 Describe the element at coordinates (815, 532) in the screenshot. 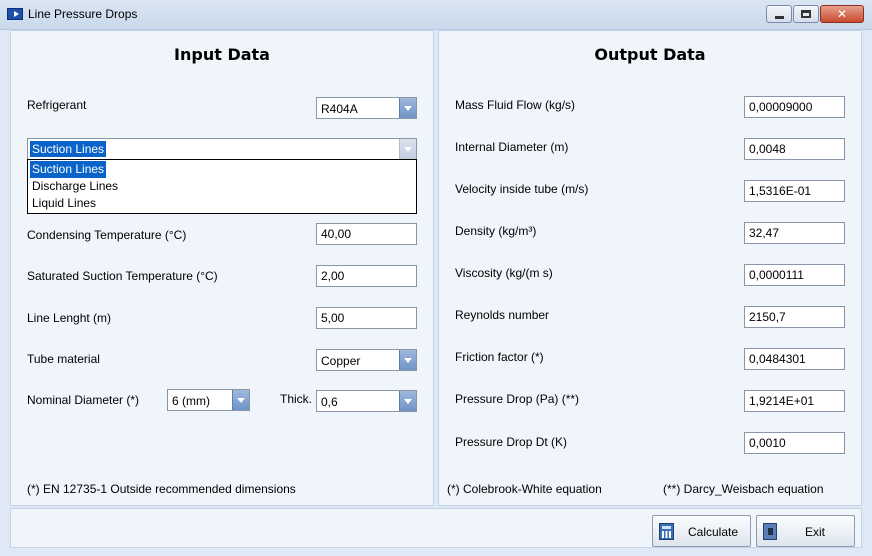

I see `exit-label: Exit` at that location.